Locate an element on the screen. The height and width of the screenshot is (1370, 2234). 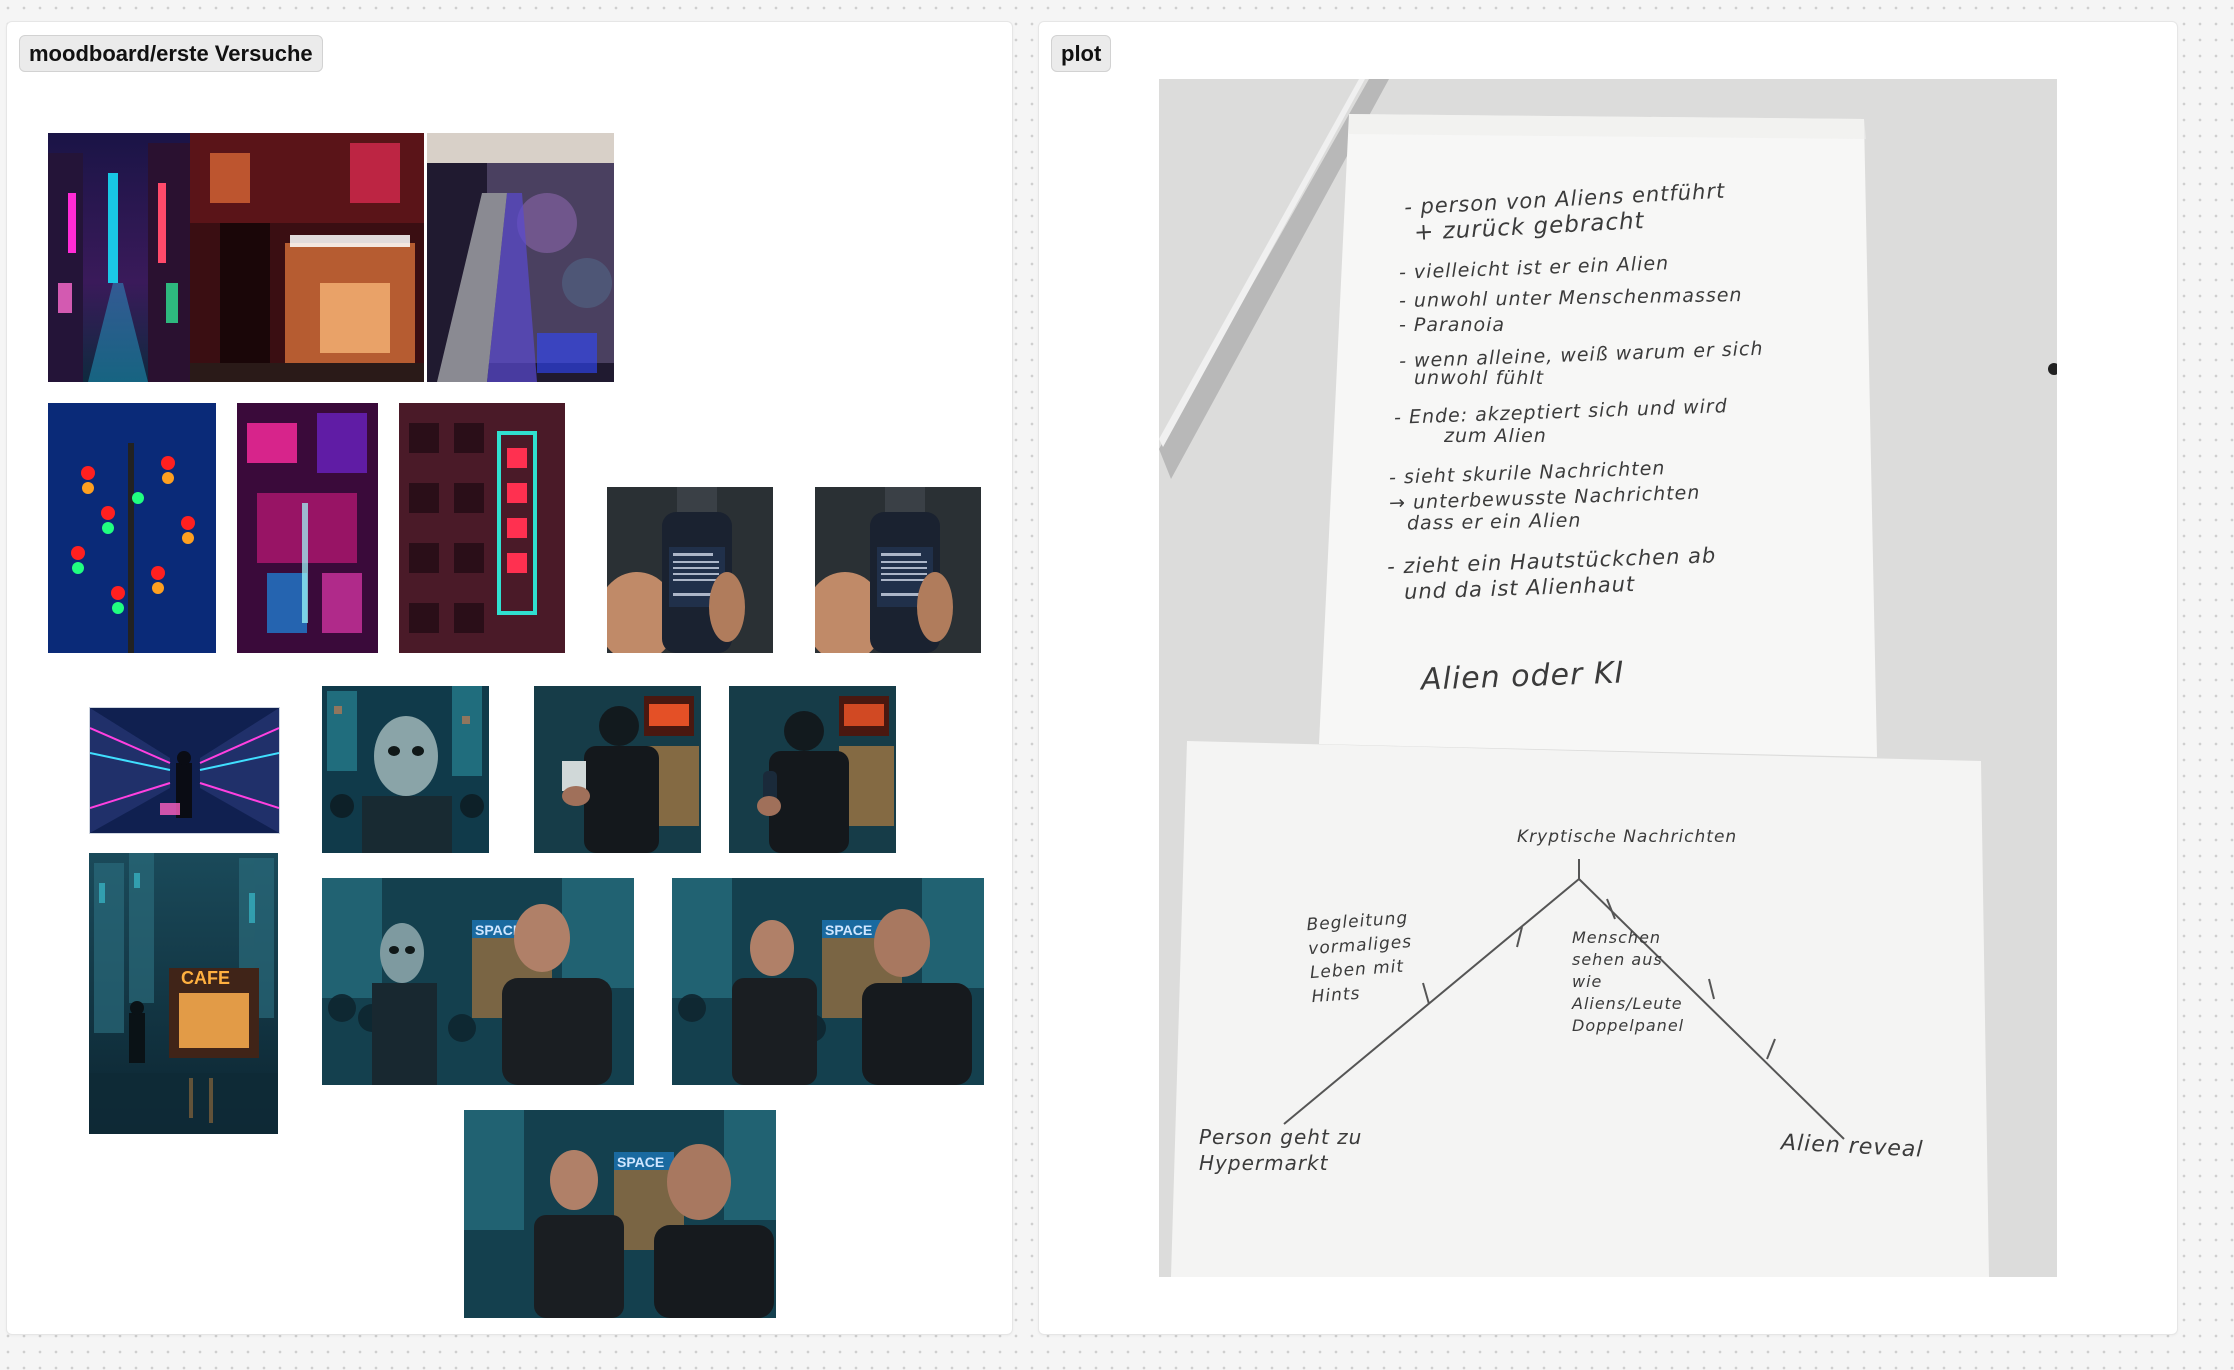
note-line: dass er ein Alien is located at coordinates (1494, 522).